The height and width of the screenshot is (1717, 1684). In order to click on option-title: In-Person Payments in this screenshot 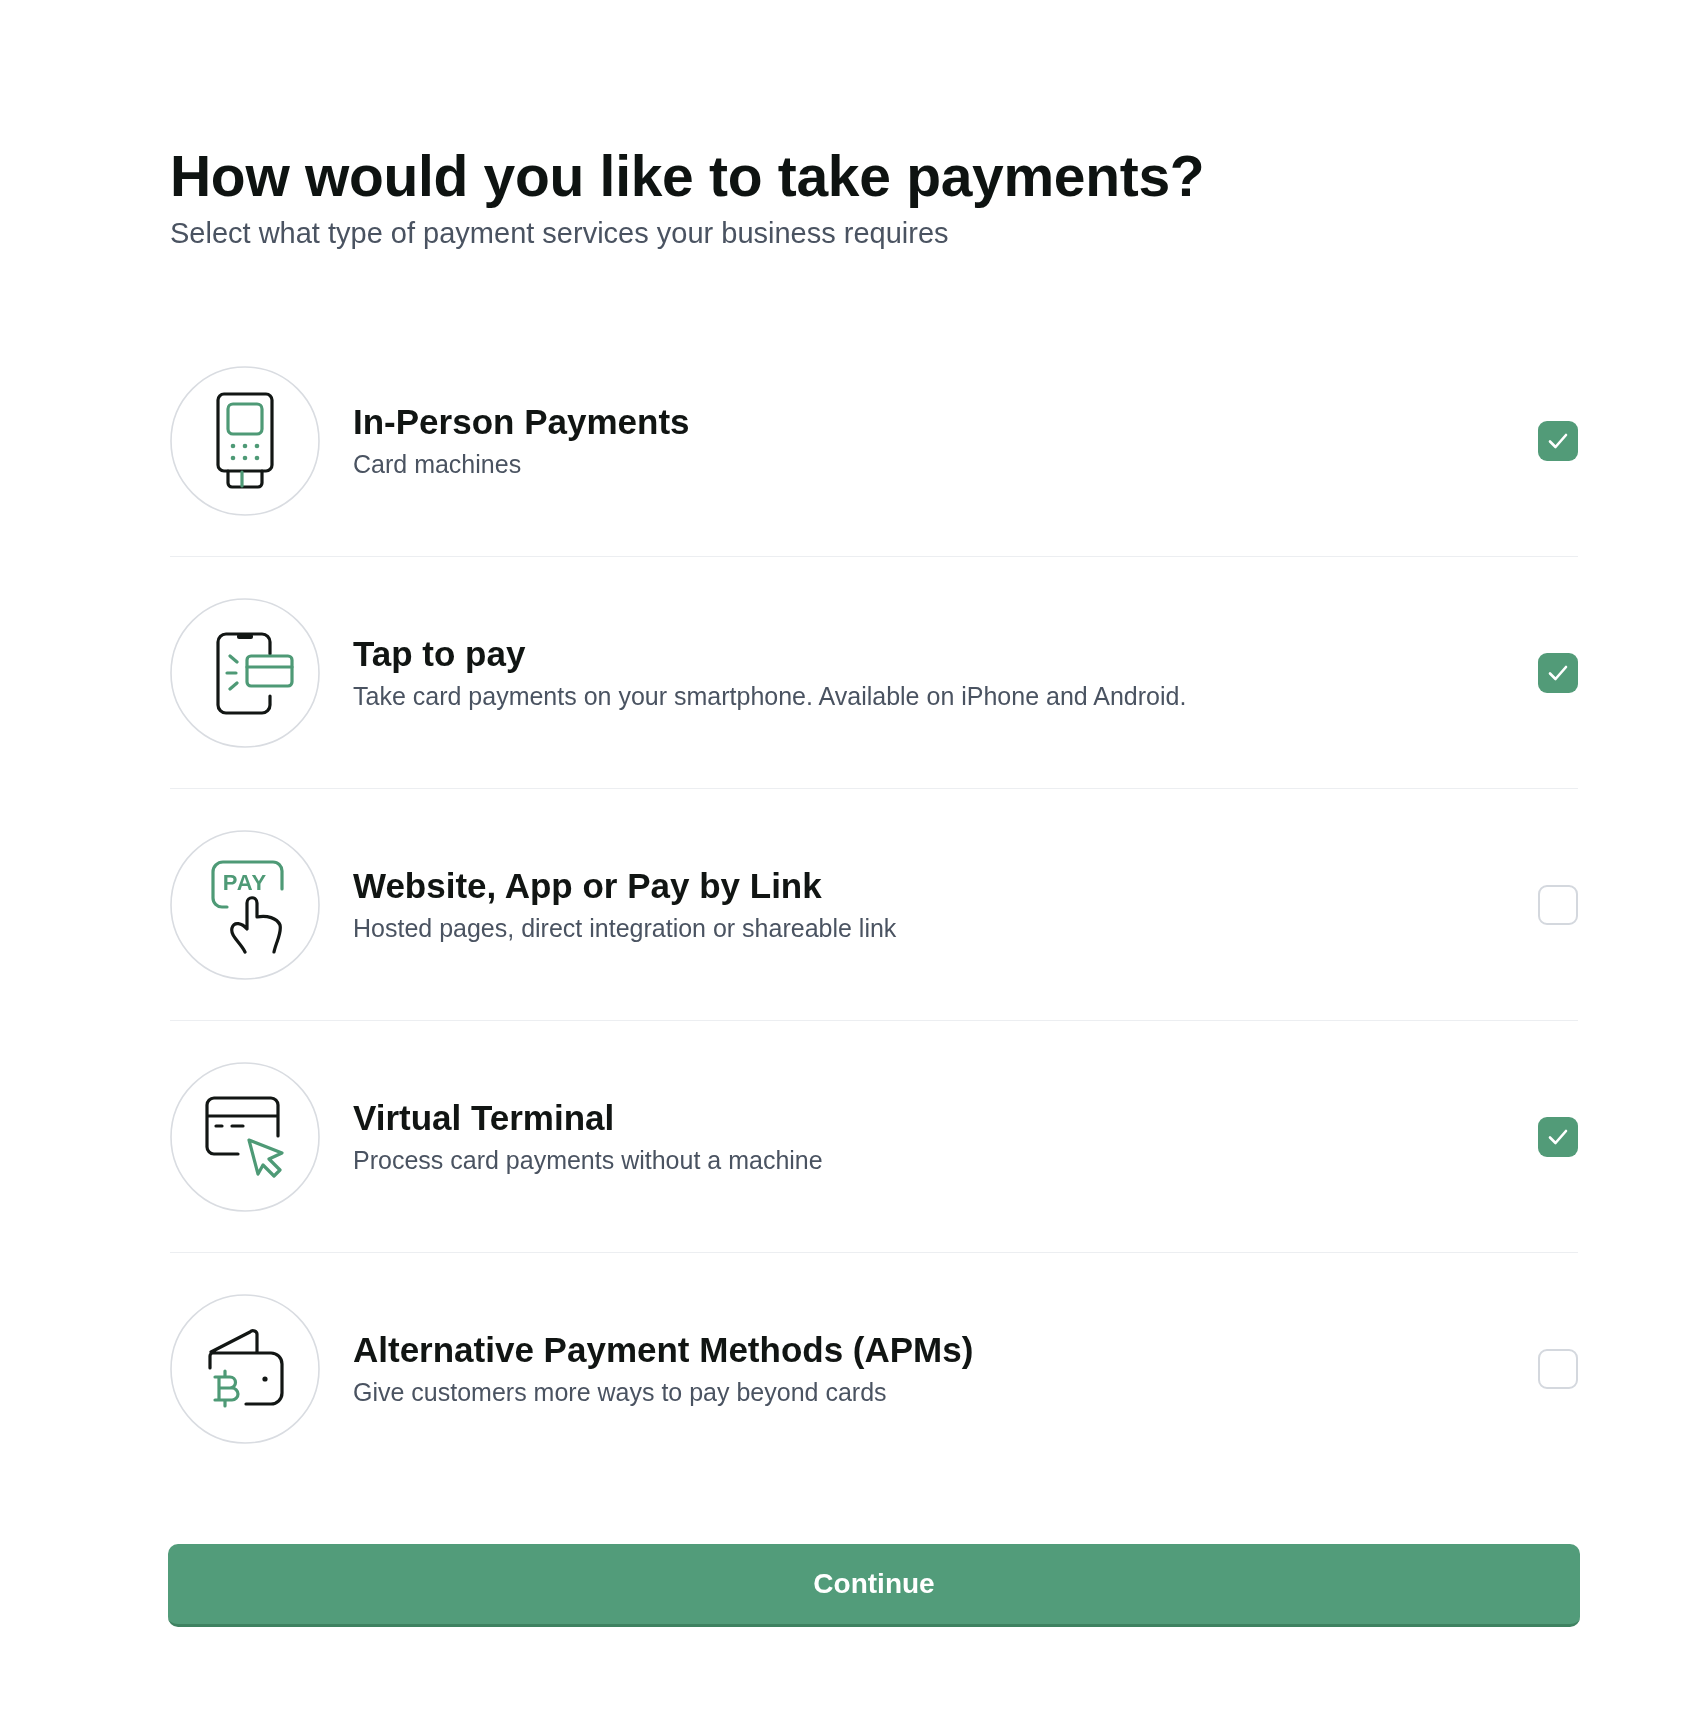, I will do `click(522, 421)`.